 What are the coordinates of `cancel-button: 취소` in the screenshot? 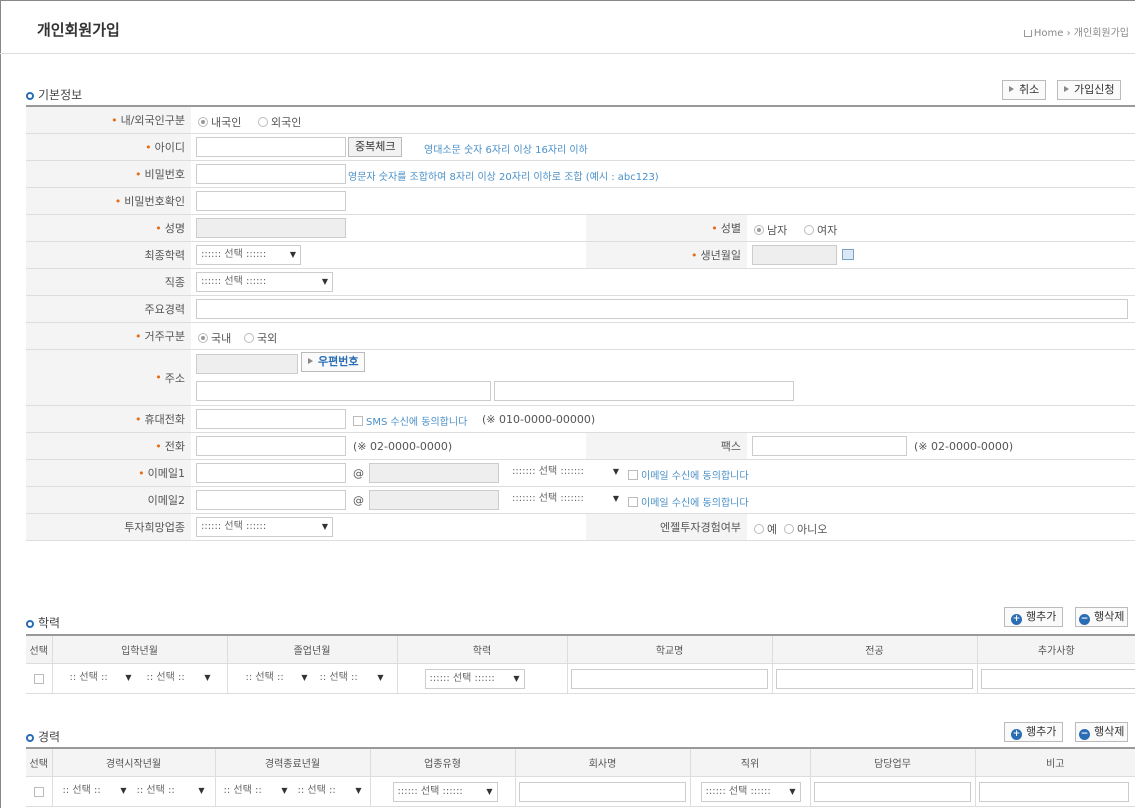 It's located at (1024, 90).